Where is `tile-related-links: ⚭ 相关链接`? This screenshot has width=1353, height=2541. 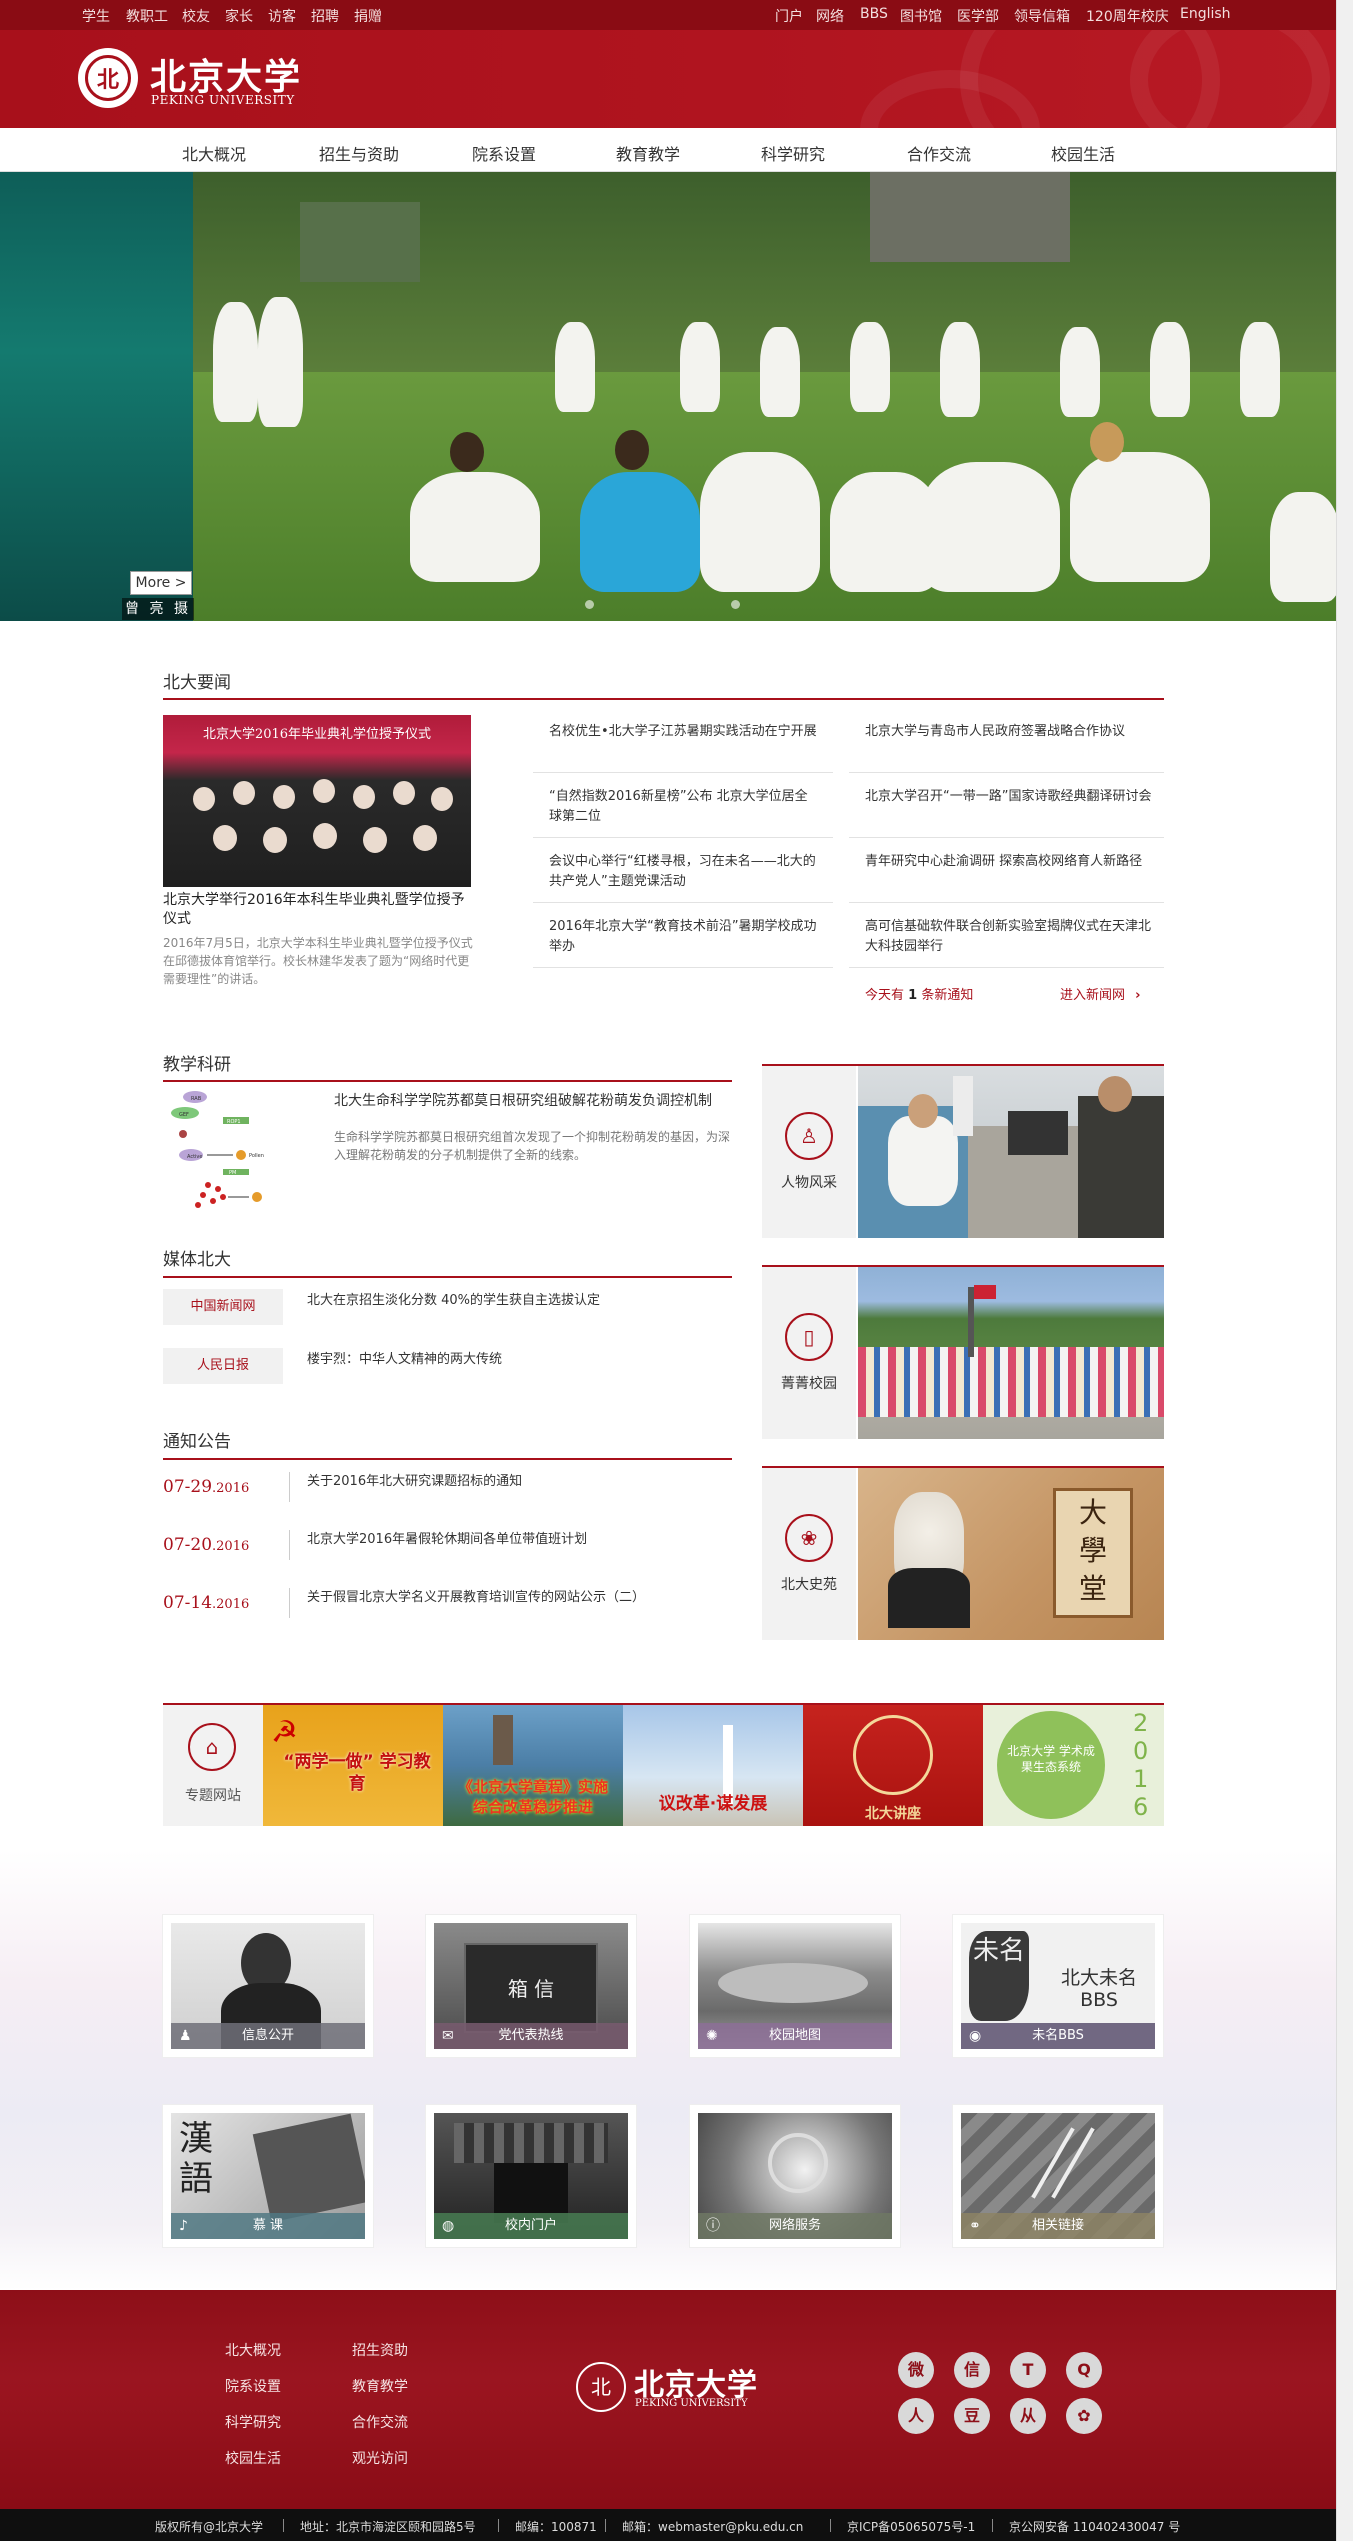 tile-related-links: ⚭ 相关链接 is located at coordinates (1058, 2176).